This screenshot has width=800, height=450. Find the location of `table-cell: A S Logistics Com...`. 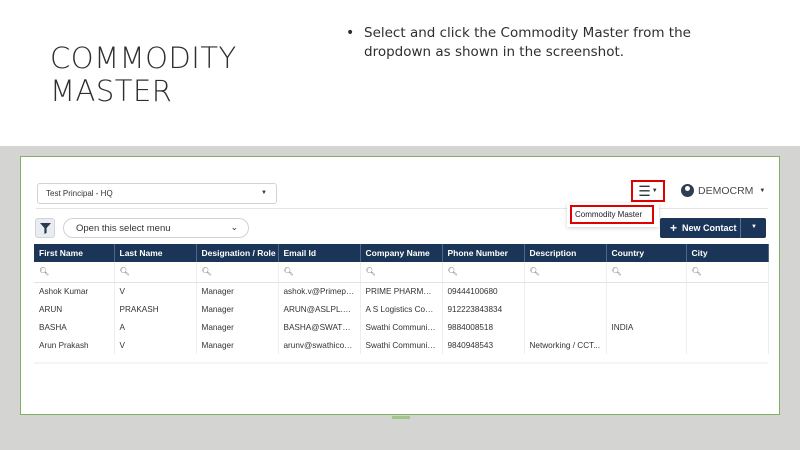

table-cell: A S Logistics Com... is located at coordinates (401, 309).